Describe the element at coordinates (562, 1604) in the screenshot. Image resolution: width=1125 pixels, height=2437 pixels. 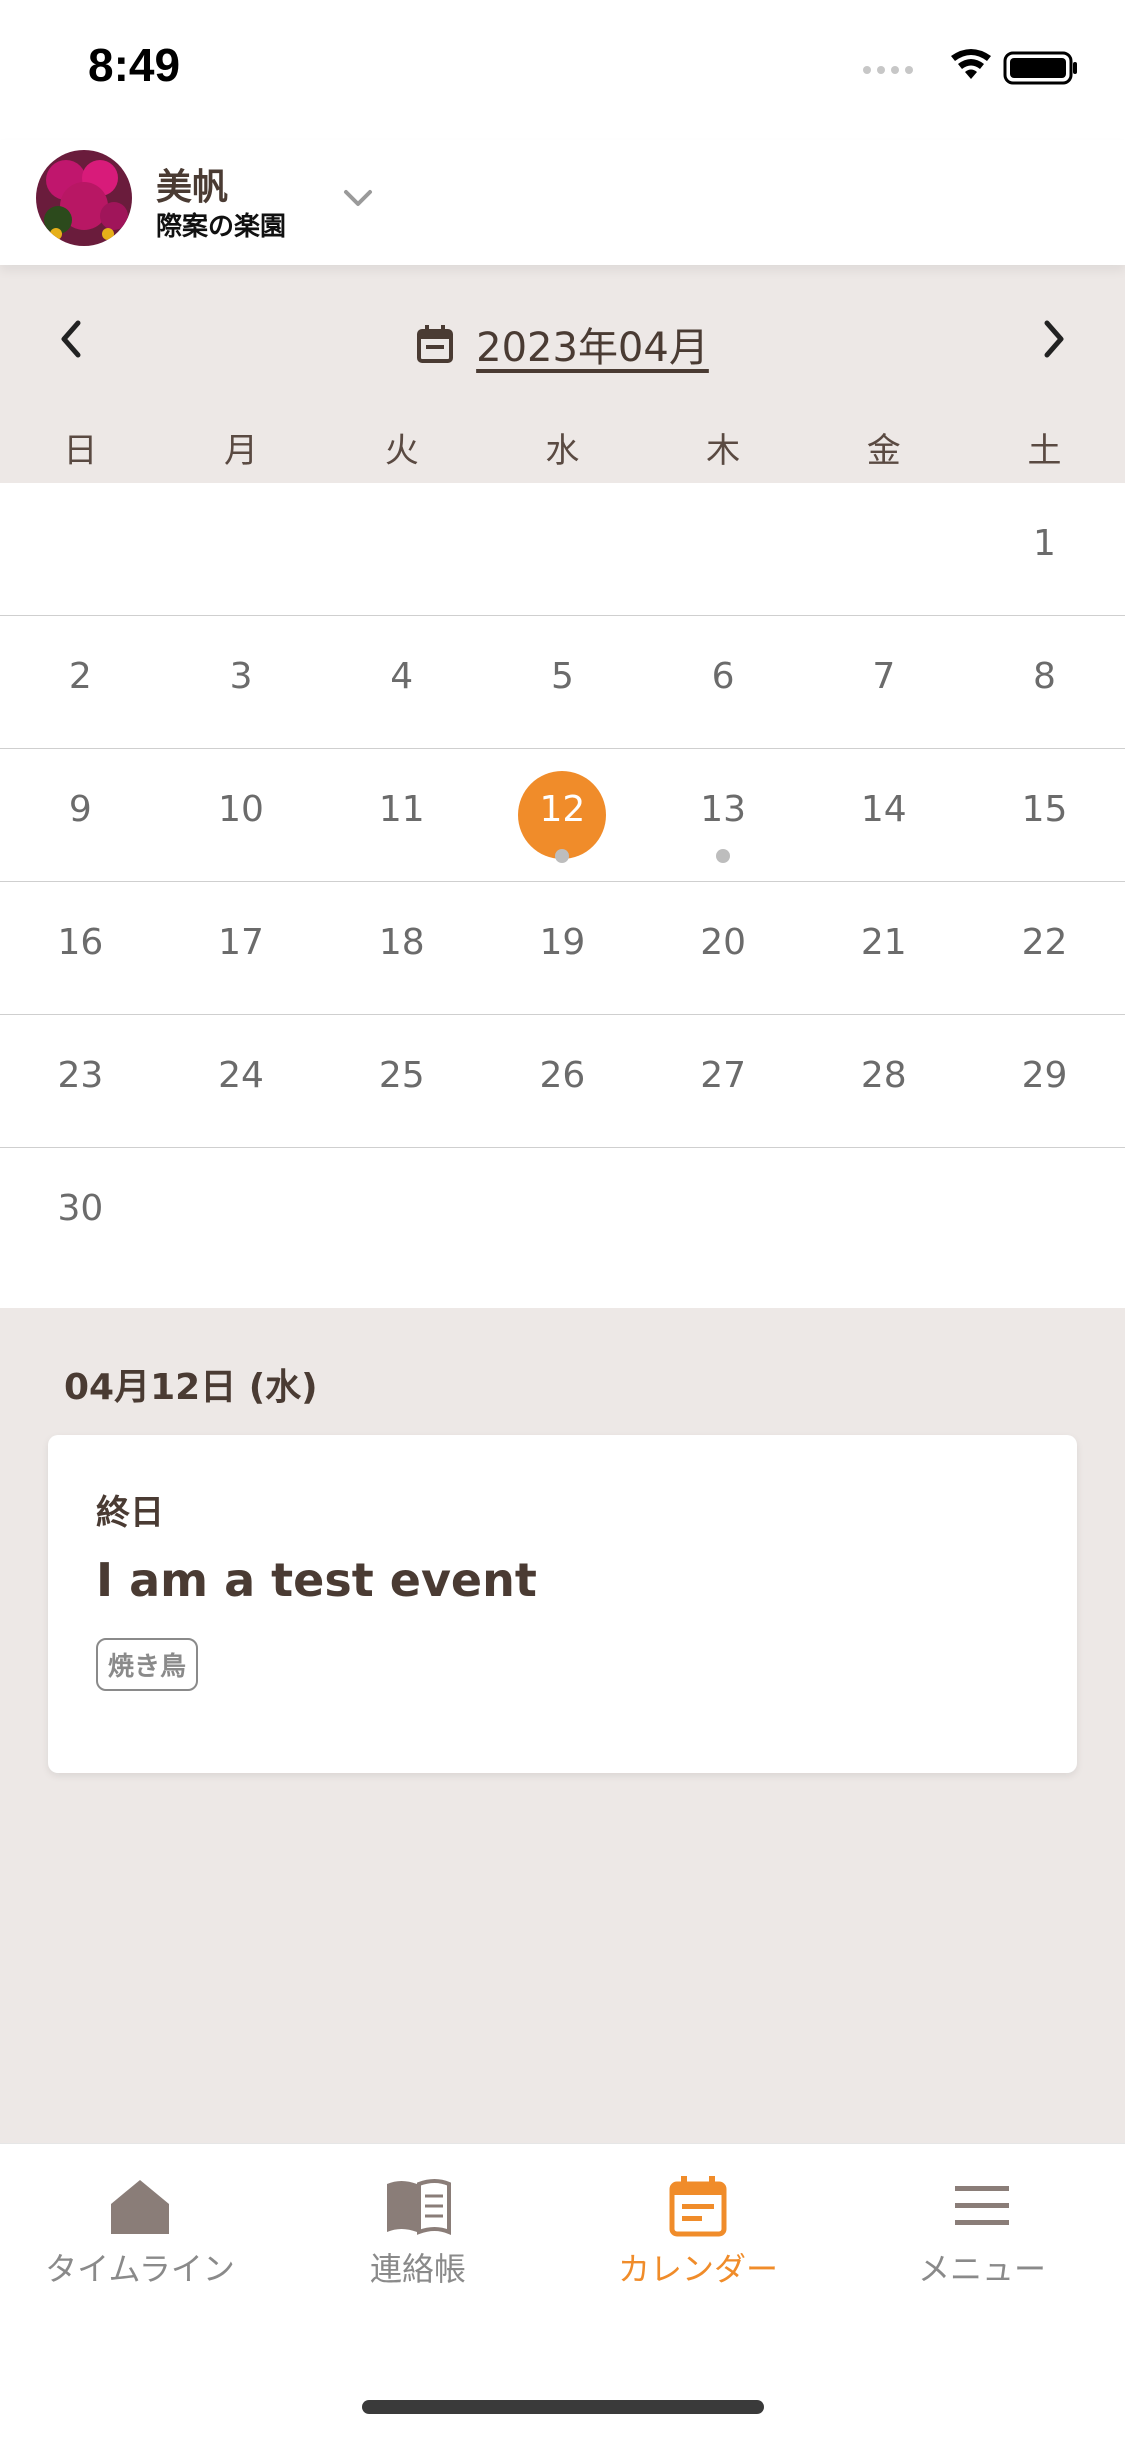
I see `event-card: 終日 I am a test event 焼き鳥` at that location.